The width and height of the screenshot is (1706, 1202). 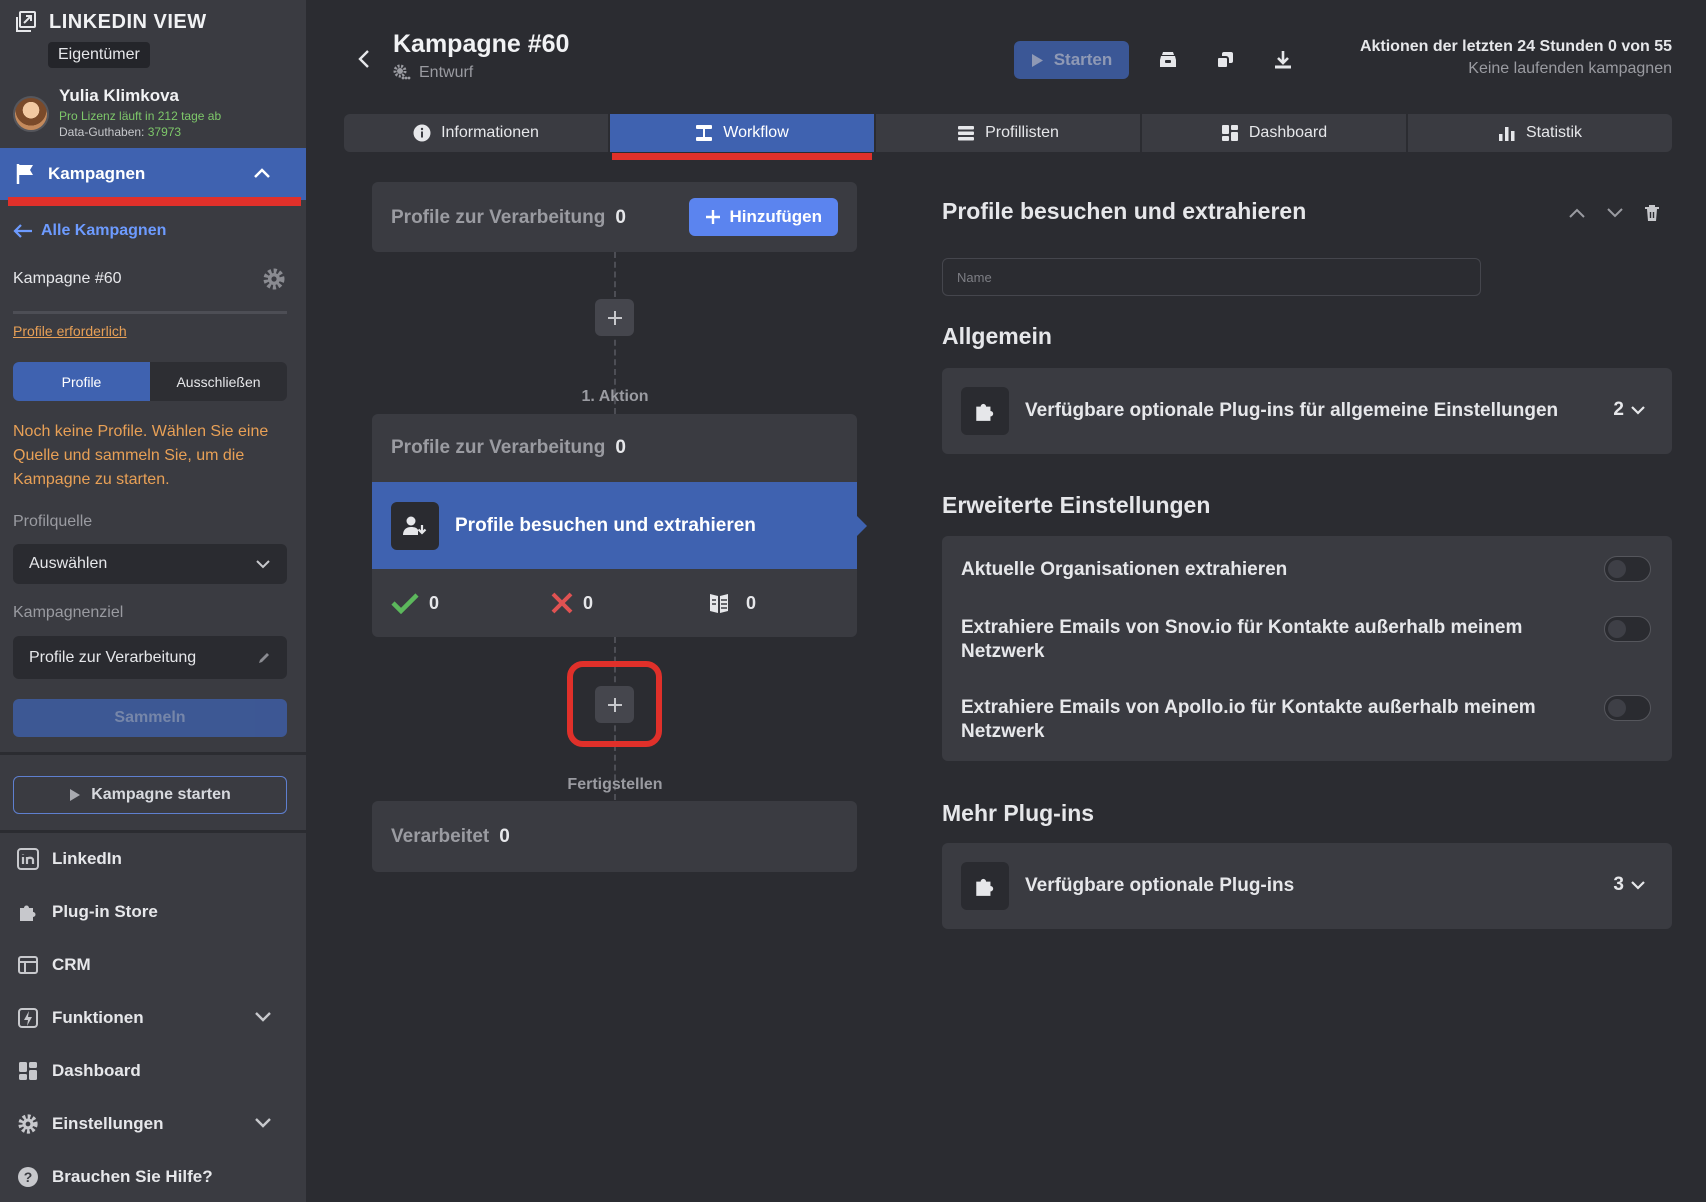 What do you see at coordinates (743, 137) in the screenshot?
I see `tab-workflow: Workflow` at bounding box center [743, 137].